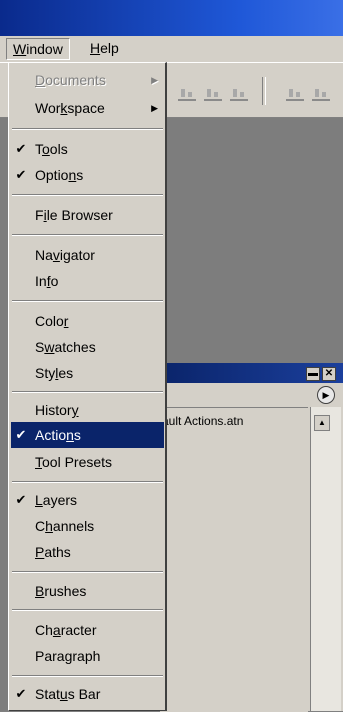 The image size is (343, 712). What do you see at coordinates (87, 149) in the screenshot?
I see `menu-item-tools: ✔ Tools` at bounding box center [87, 149].